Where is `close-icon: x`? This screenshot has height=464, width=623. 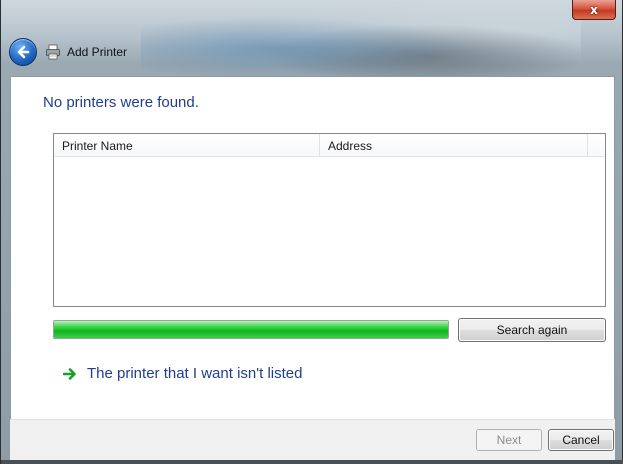 close-icon: x is located at coordinates (594, 9).